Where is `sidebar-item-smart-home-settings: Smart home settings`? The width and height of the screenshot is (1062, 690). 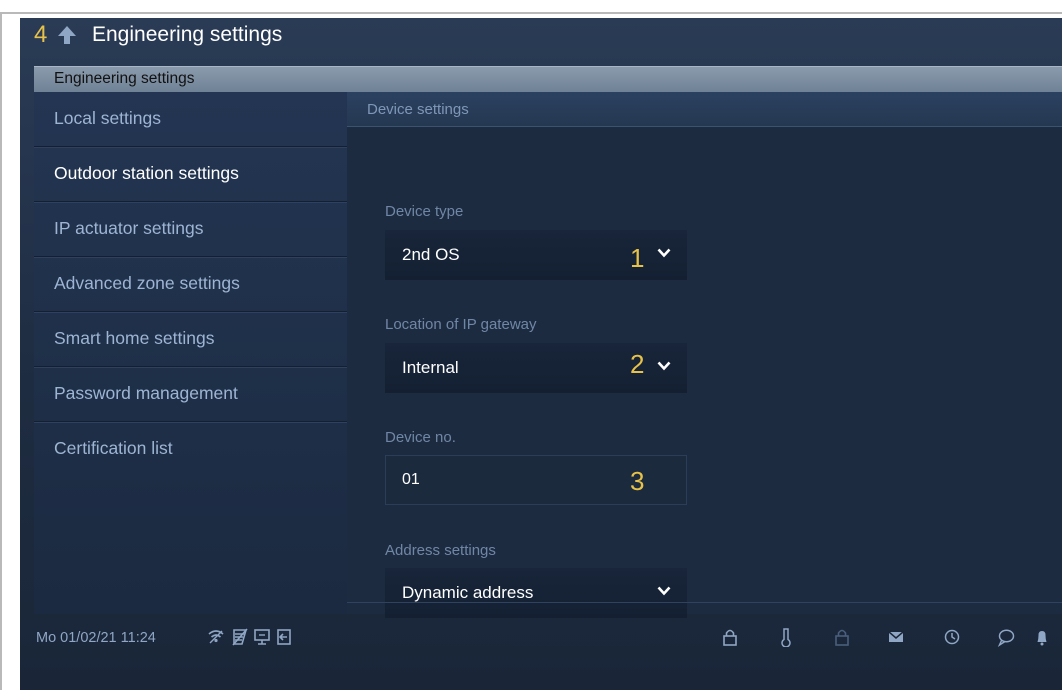 sidebar-item-smart-home-settings: Smart home settings is located at coordinates (190, 339).